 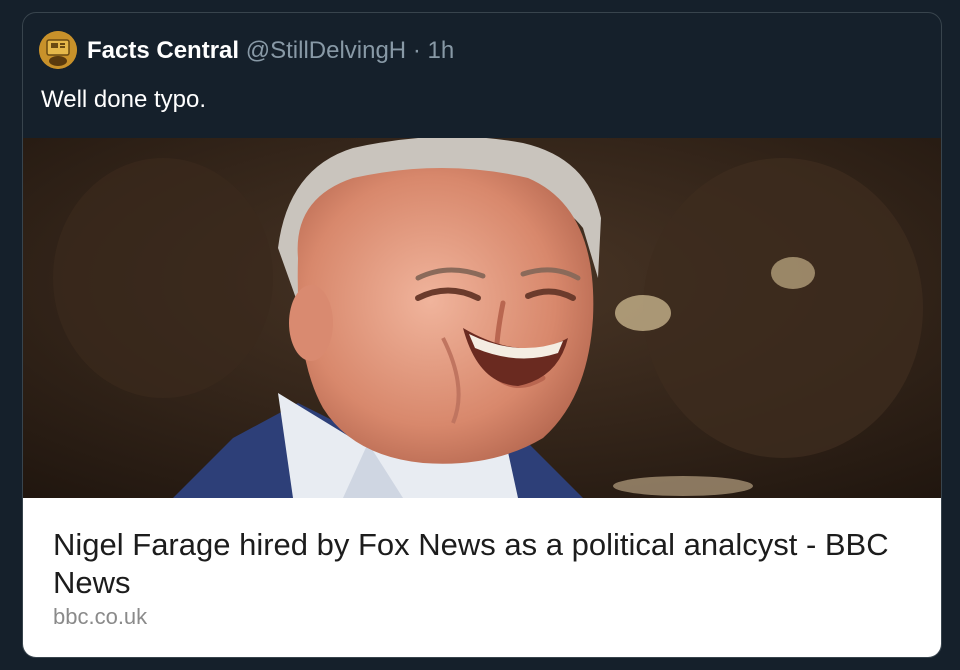 What do you see at coordinates (123, 99) in the screenshot?
I see `tweet-text: Well done typo.` at bounding box center [123, 99].